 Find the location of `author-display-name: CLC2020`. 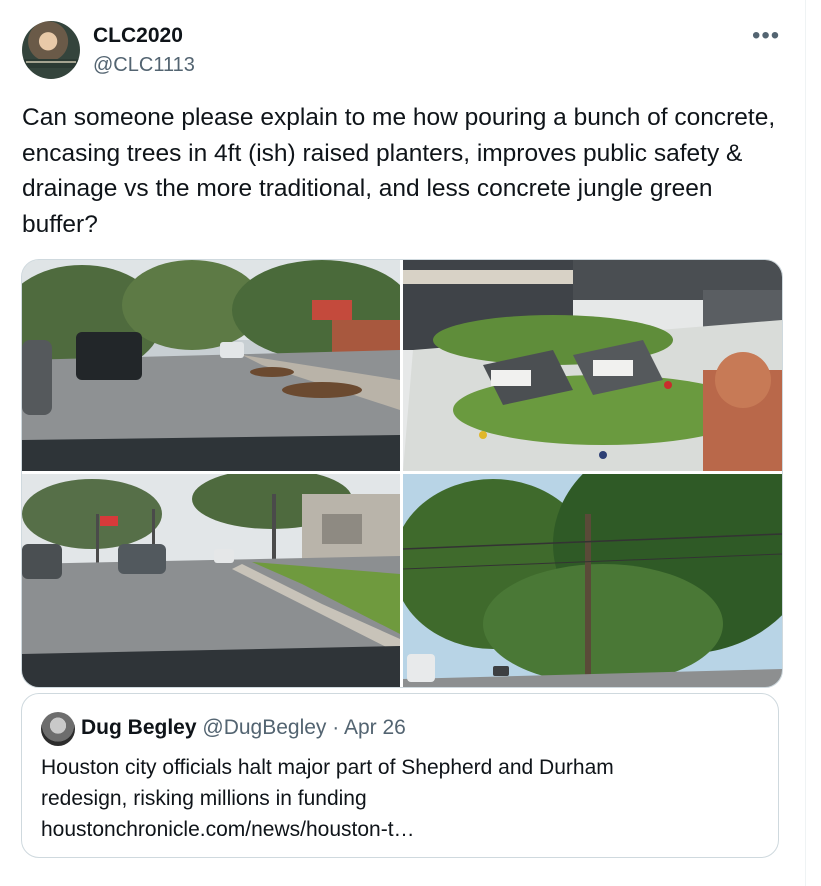

author-display-name: CLC2020 is located at coordinates (138, 36).